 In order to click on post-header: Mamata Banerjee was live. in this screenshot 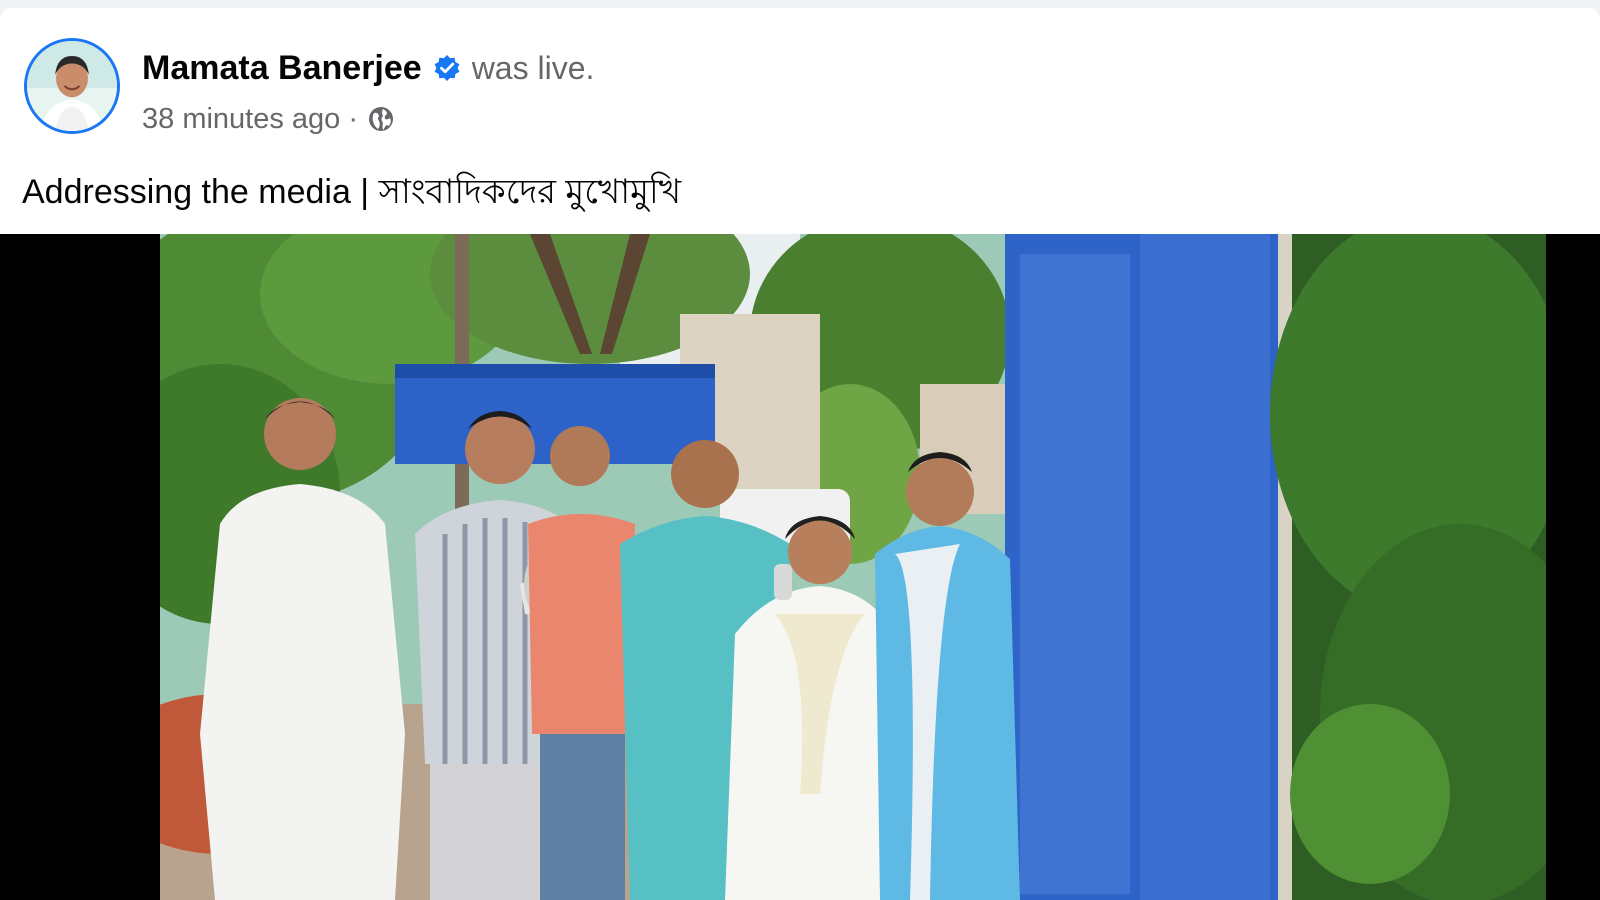, I will do `click(368, 68)`.